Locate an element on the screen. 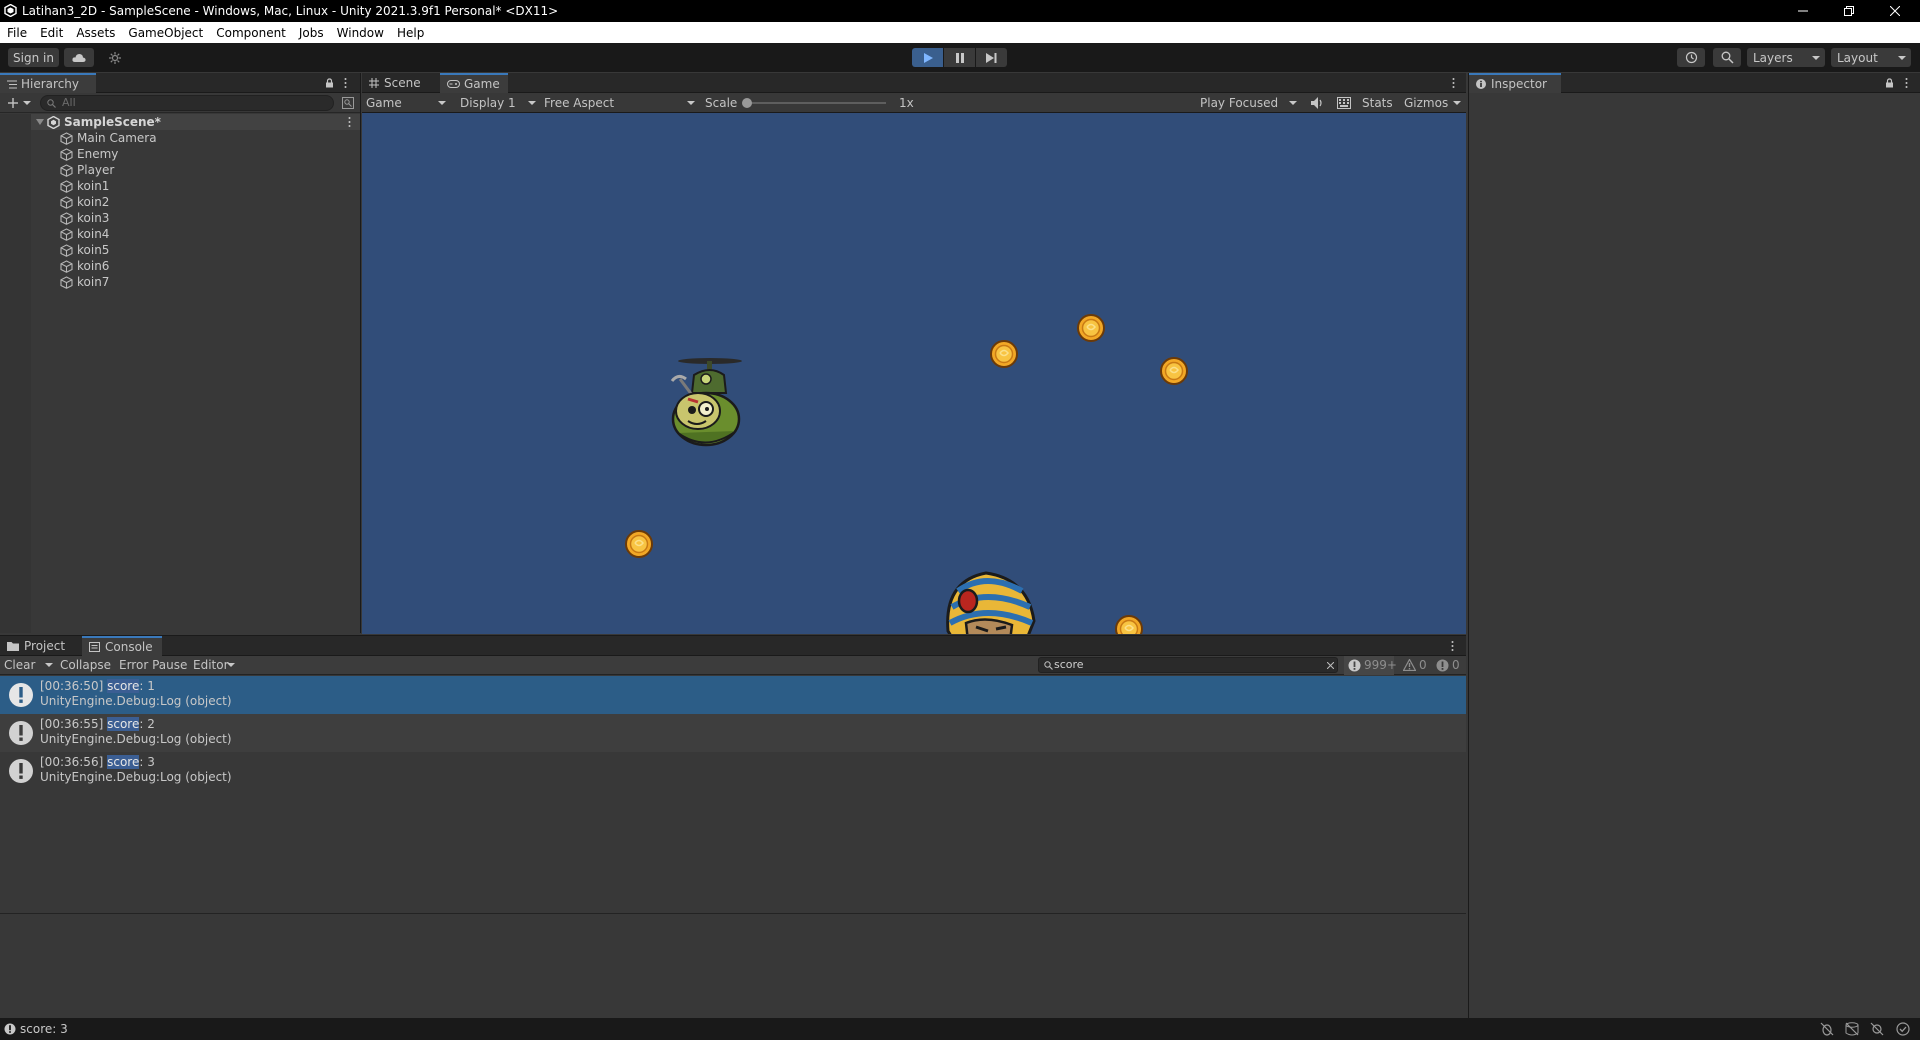 The height and width of the screenshot is (1040, 1920). bug-icon is located at coordinates (1827, 1029).